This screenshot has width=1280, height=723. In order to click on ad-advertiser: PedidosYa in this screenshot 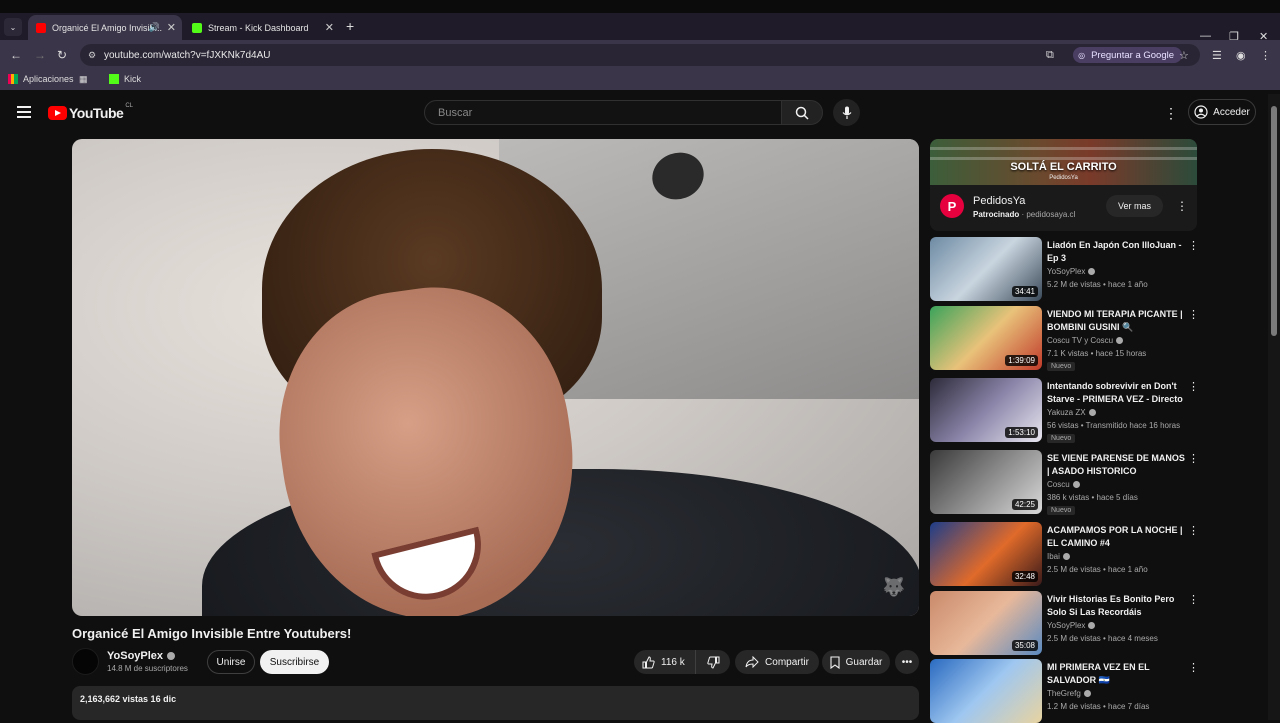, I will do `click(999, 201)`.